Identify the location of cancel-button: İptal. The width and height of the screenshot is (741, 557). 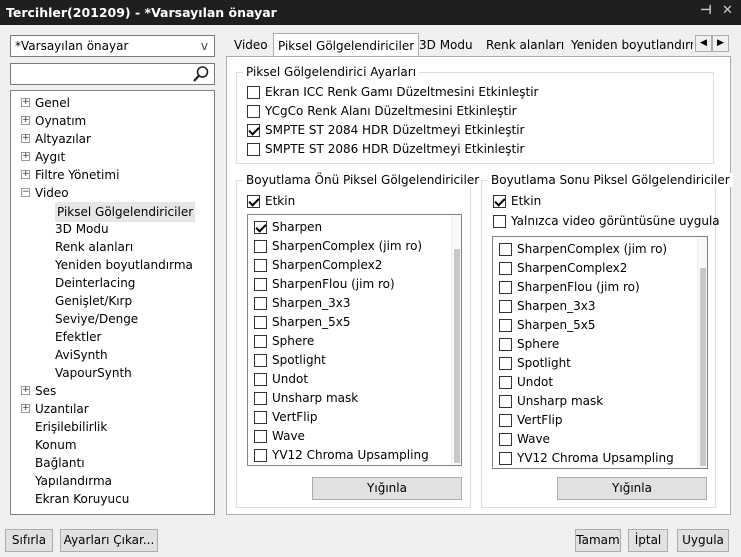
(648, 540).